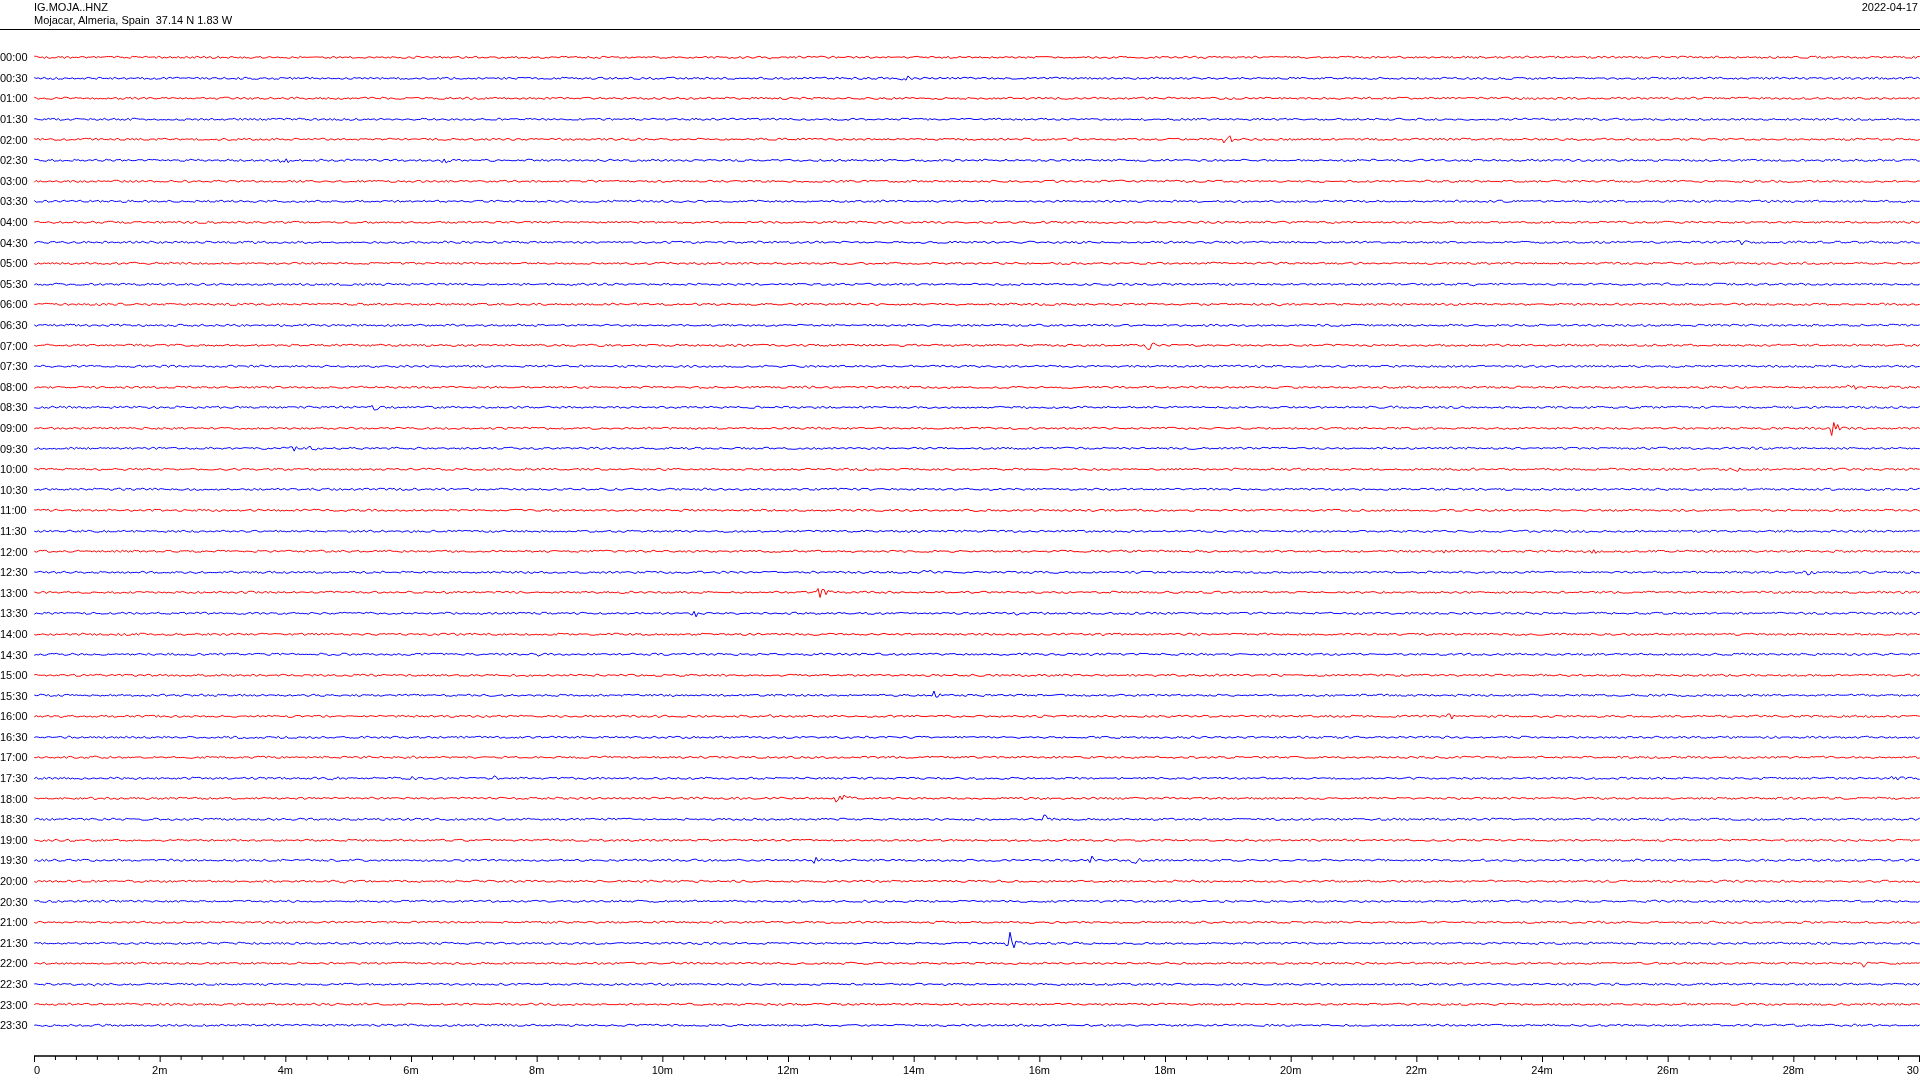  Describe the element at coordinates (1416, 1069) in the screenshot. I see `axis-label: 22m` at that location.